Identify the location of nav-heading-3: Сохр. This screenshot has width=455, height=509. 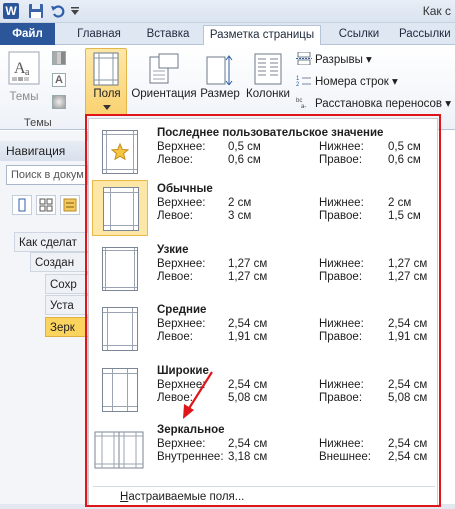
(66, 284).